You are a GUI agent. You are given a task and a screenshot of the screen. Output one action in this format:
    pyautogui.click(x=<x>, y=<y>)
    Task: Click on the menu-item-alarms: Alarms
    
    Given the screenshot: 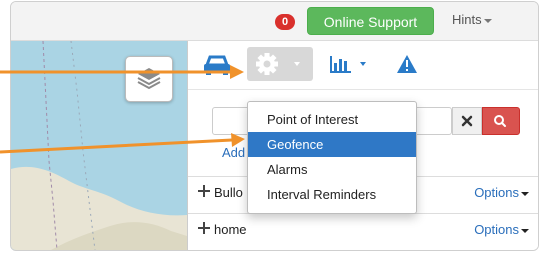 What is the action you would take?
    pyautogui.click(x=332, y=169)
    